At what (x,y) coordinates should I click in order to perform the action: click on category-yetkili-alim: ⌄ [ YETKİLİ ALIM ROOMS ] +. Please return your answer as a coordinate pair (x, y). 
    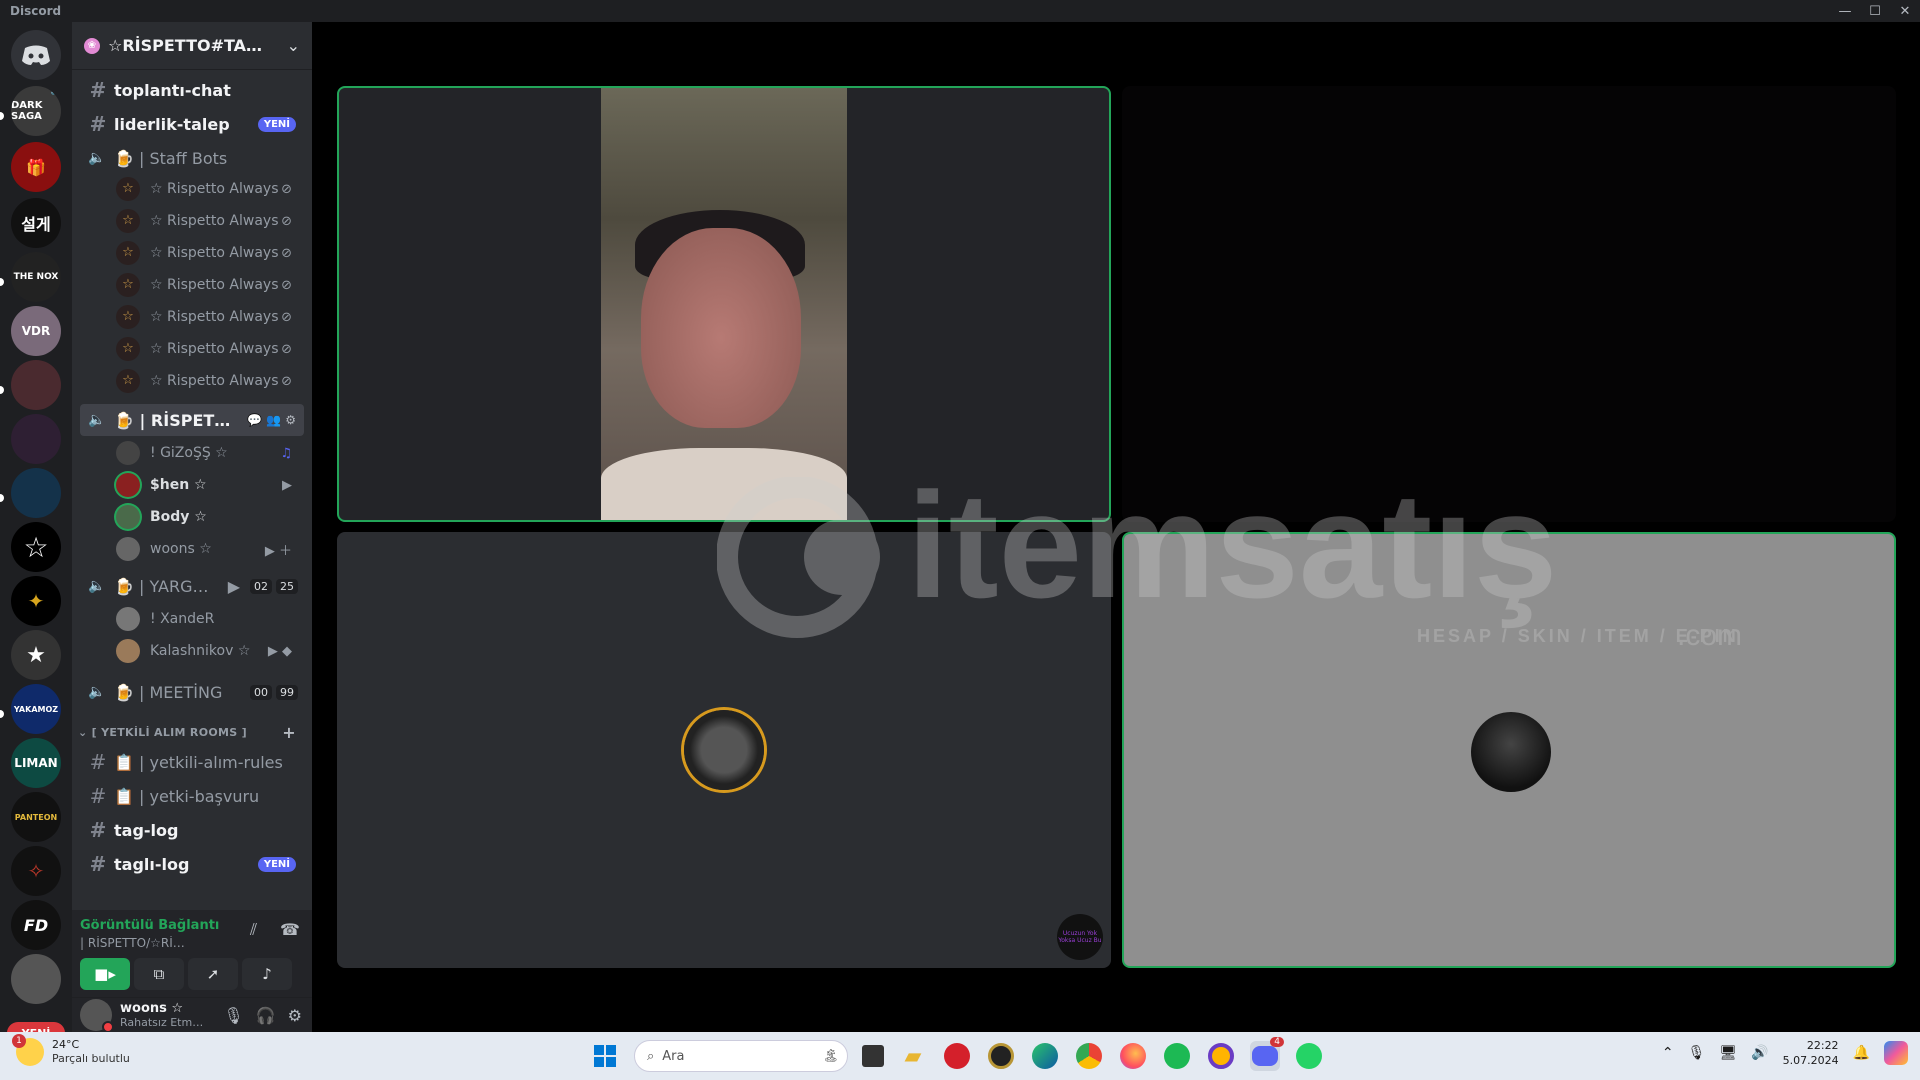
    Looking at the image, I should click on (192, 732).